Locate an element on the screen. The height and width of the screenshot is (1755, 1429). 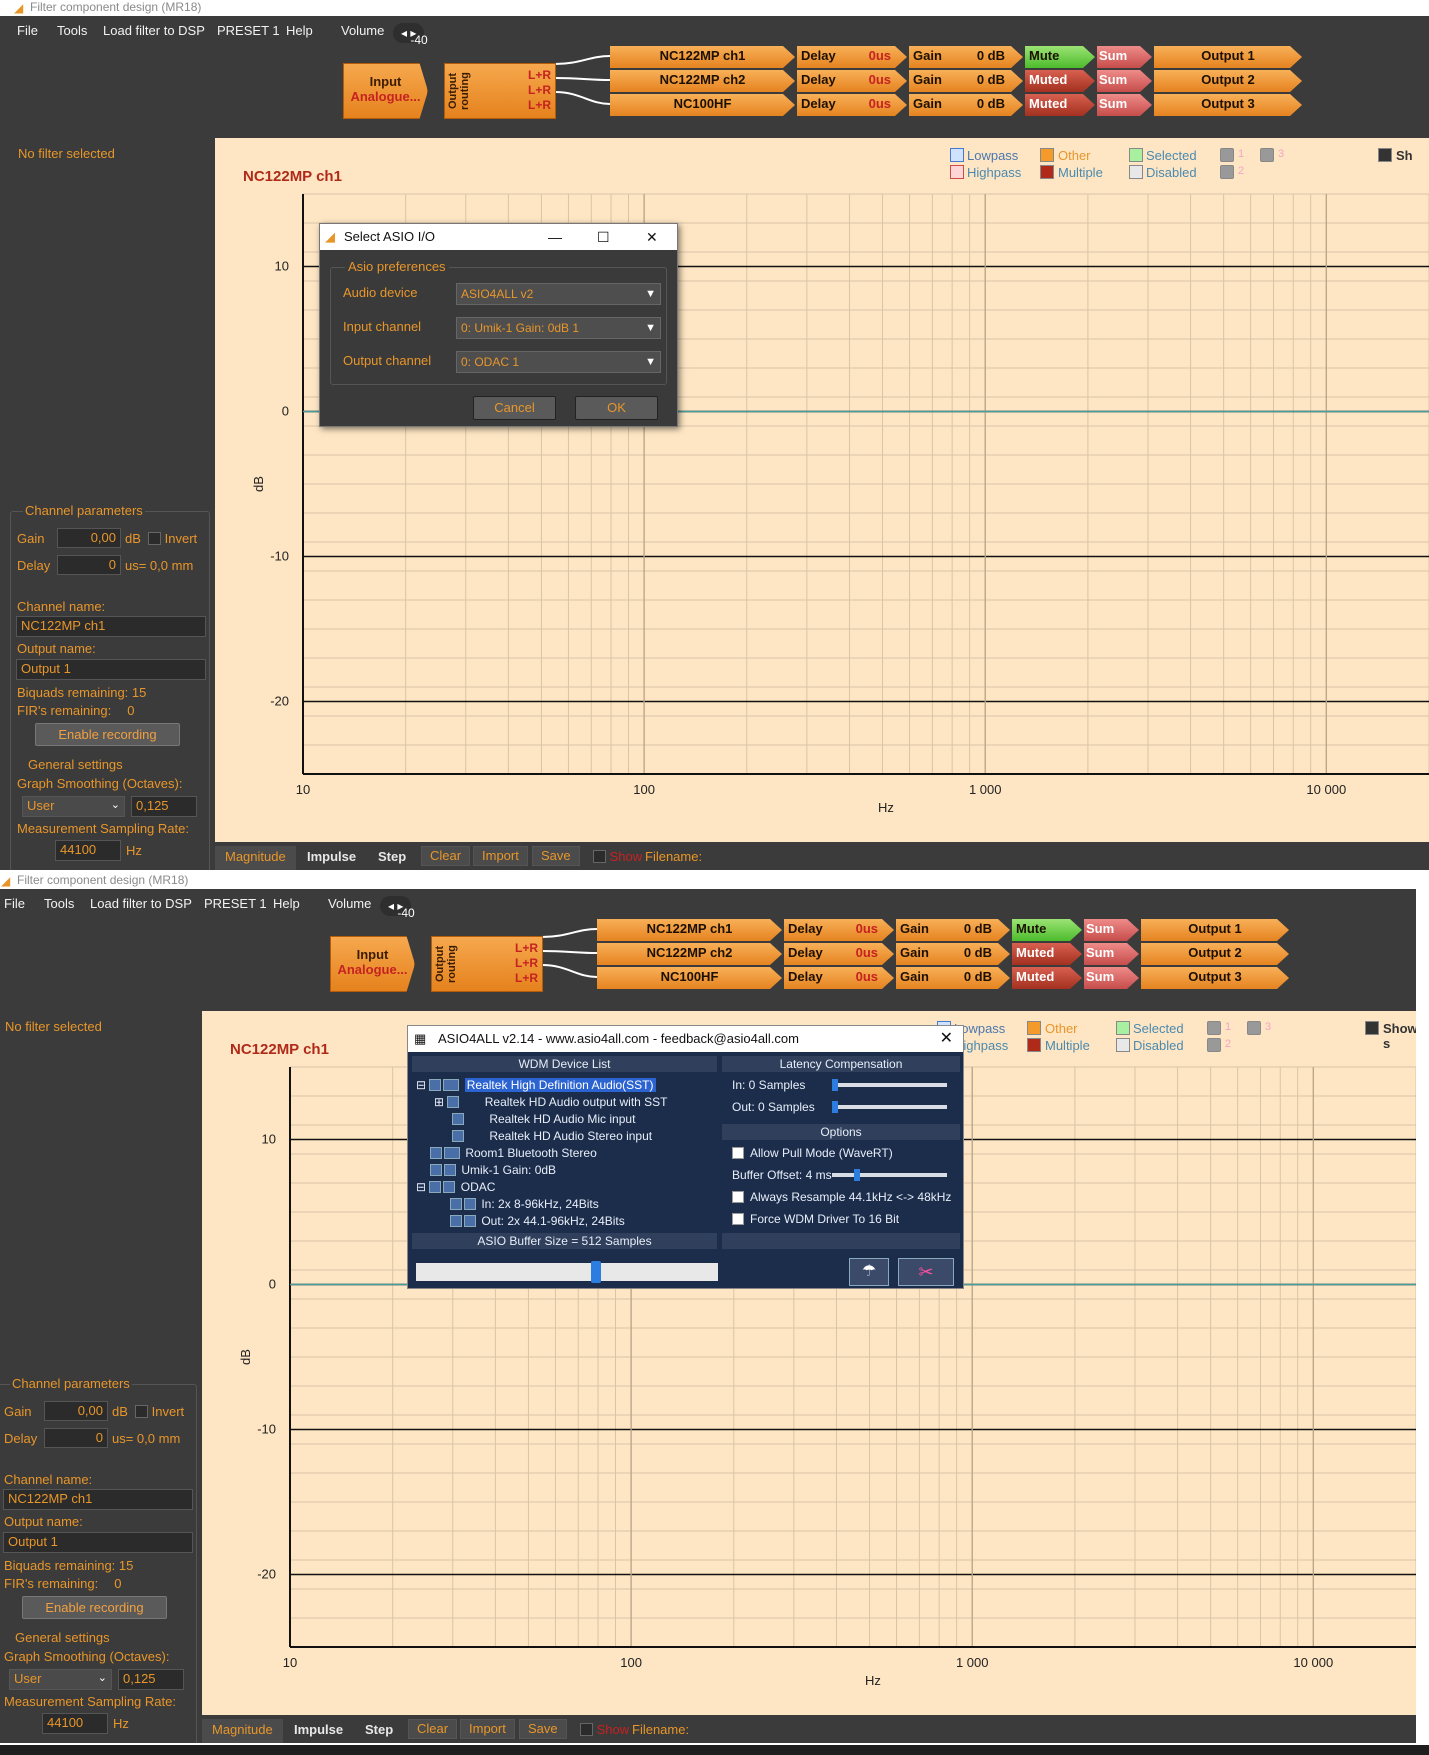
buffer-size-slider is located at coordinates (567, 1272).